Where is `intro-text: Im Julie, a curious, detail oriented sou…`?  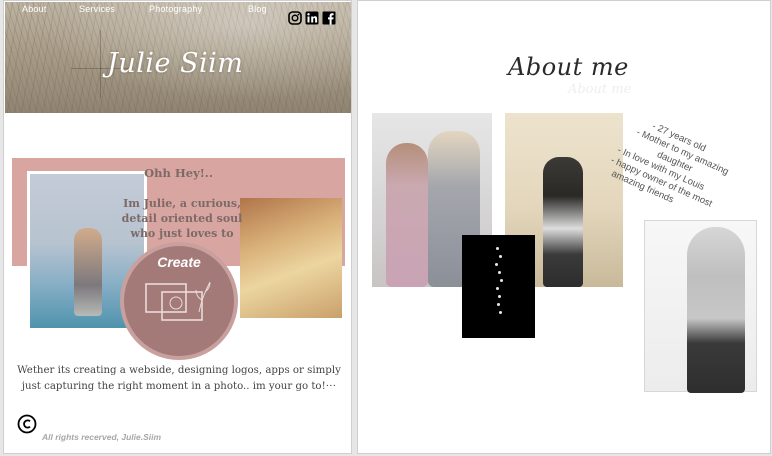 intro-text: Im Julie, a curious, detail oriented sou… is located at coordinates (182, 218).